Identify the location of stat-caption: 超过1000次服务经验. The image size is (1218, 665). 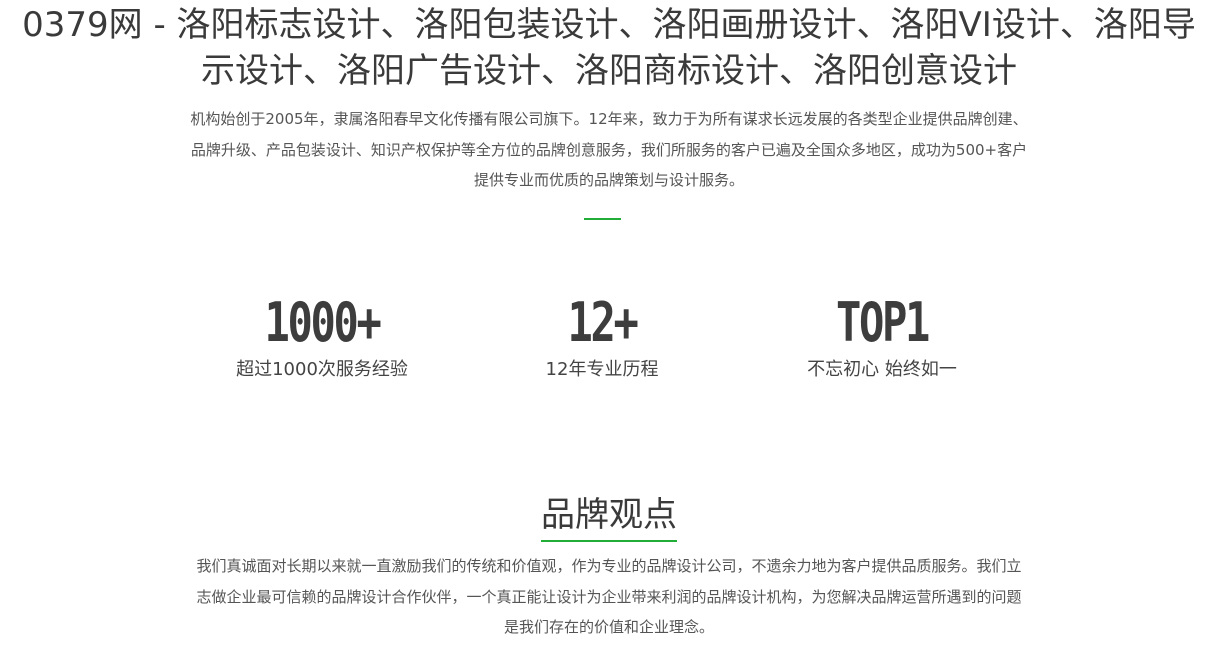
(322, 369).